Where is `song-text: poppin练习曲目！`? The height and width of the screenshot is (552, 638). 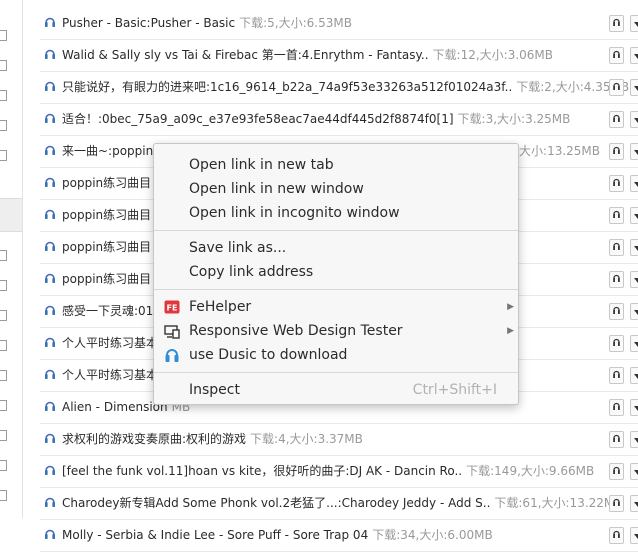 song-text: poppin练习曲目！ is located at coordinates (114, 183).